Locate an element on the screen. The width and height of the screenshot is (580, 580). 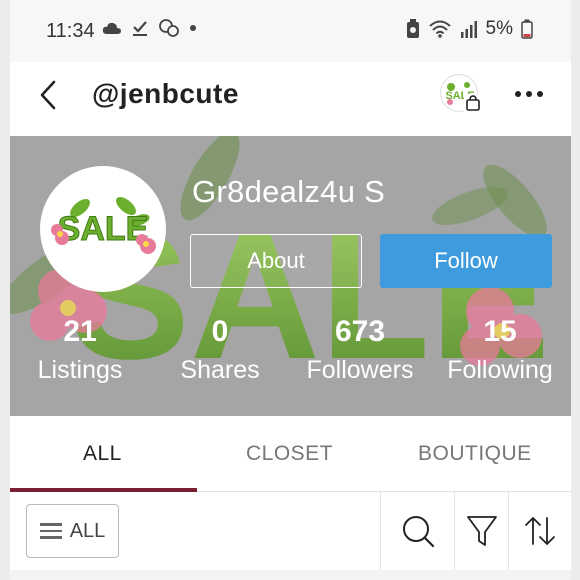
category-filter-button: ALL is located at coordinates (72, 531).